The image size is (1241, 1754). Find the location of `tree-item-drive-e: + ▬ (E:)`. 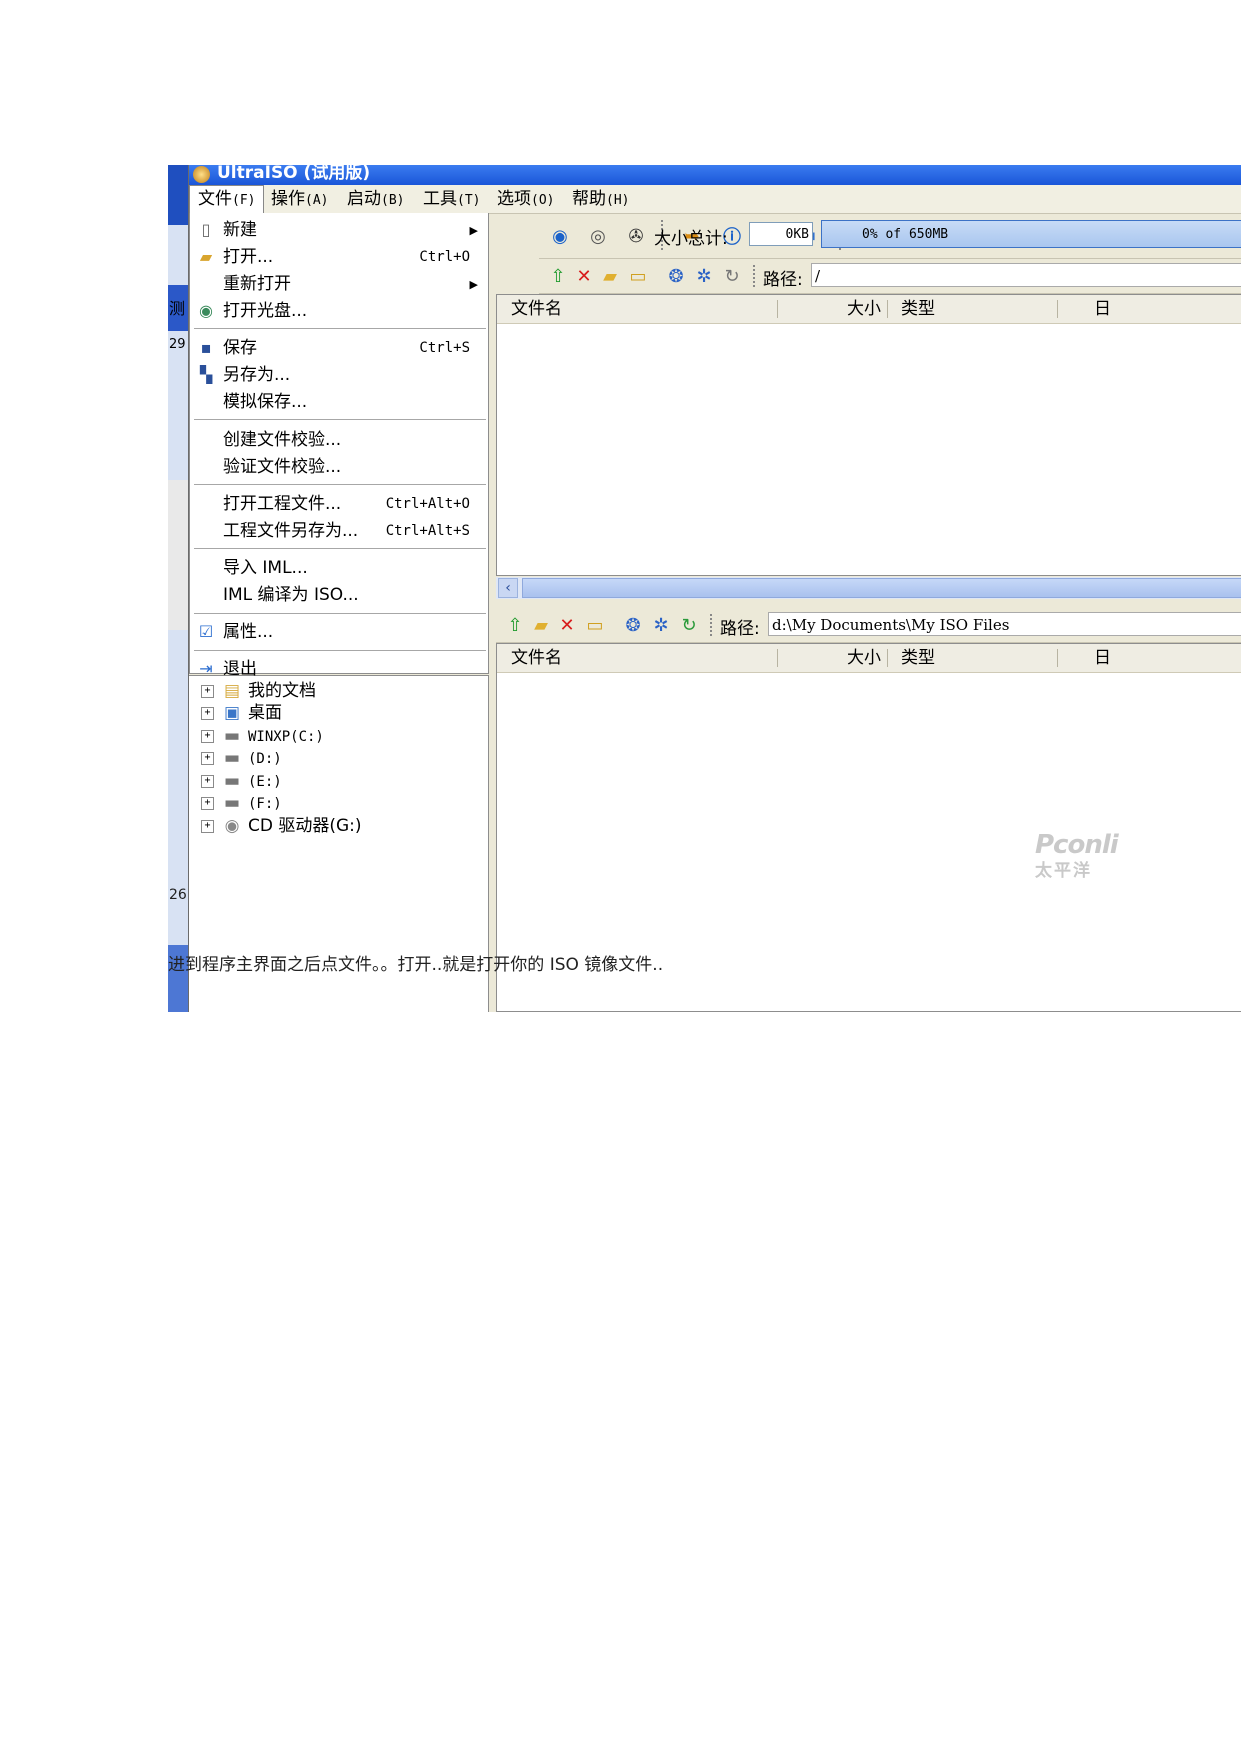

tree-item-drive-e: + ▬ (E:) is located at coordinates (241, 781).